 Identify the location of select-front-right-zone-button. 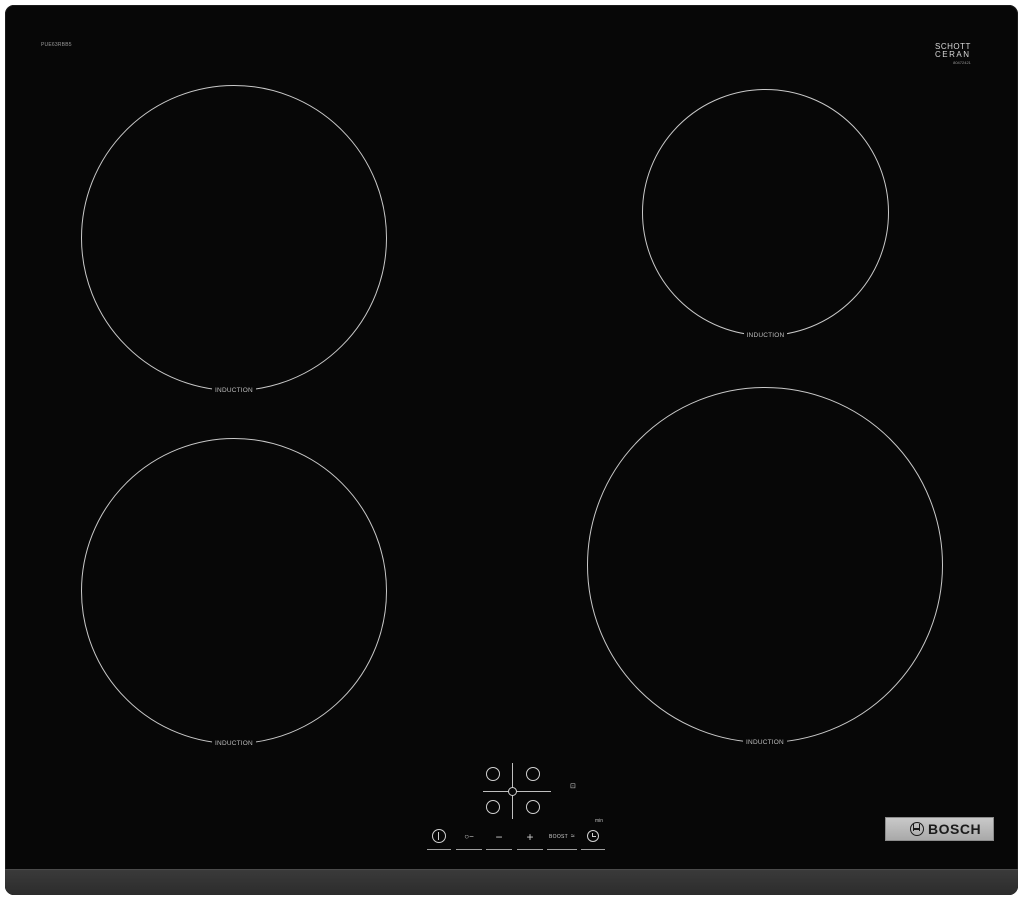
(533, 807).